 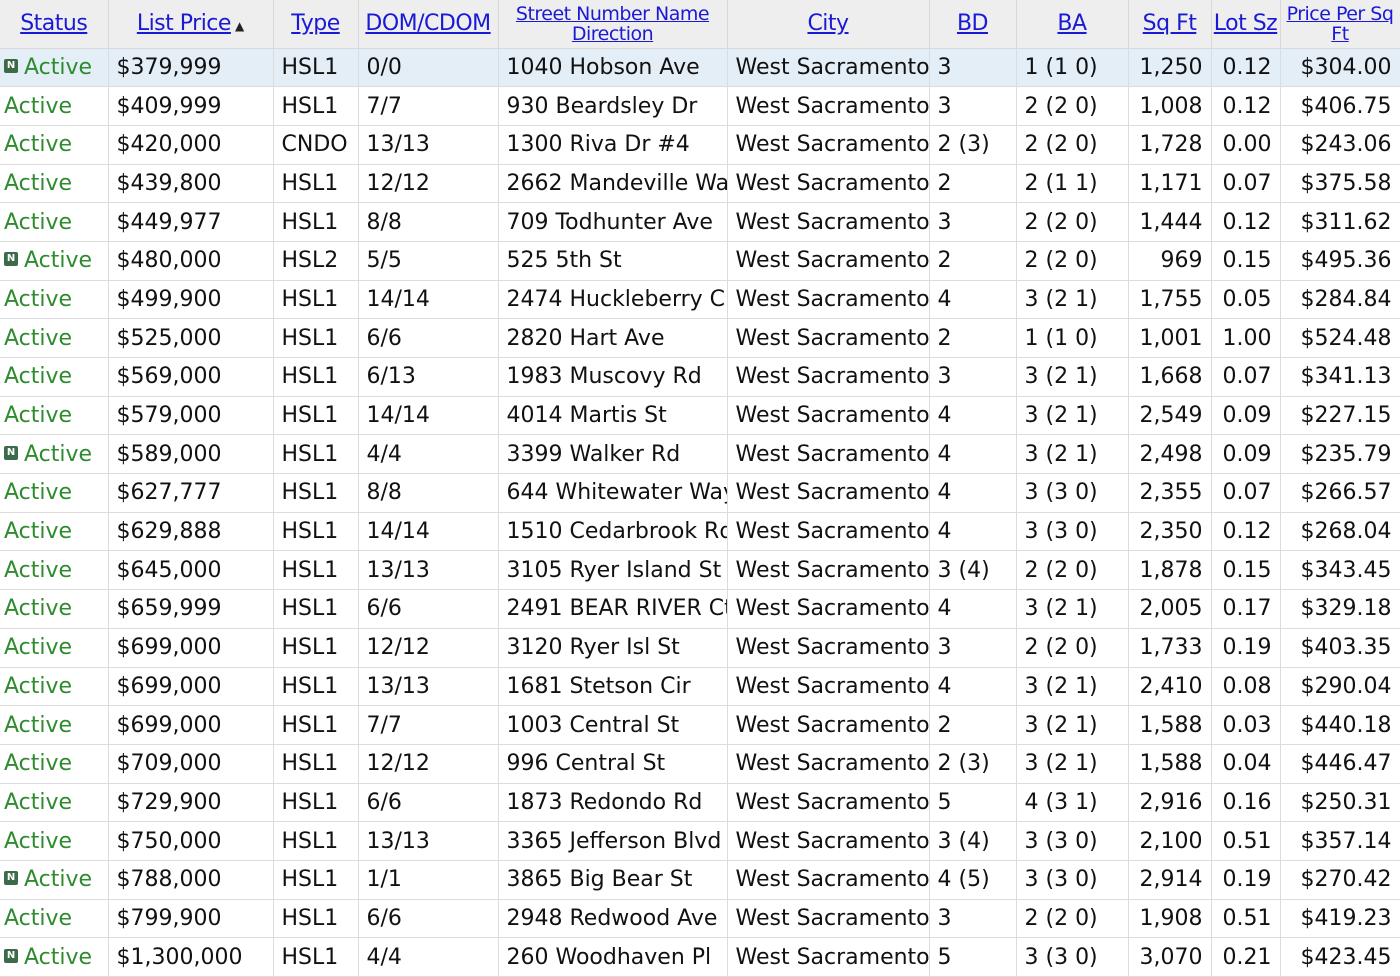 I want to click on street-text: 3399 Walker Rd, so click(x=593, y=454).